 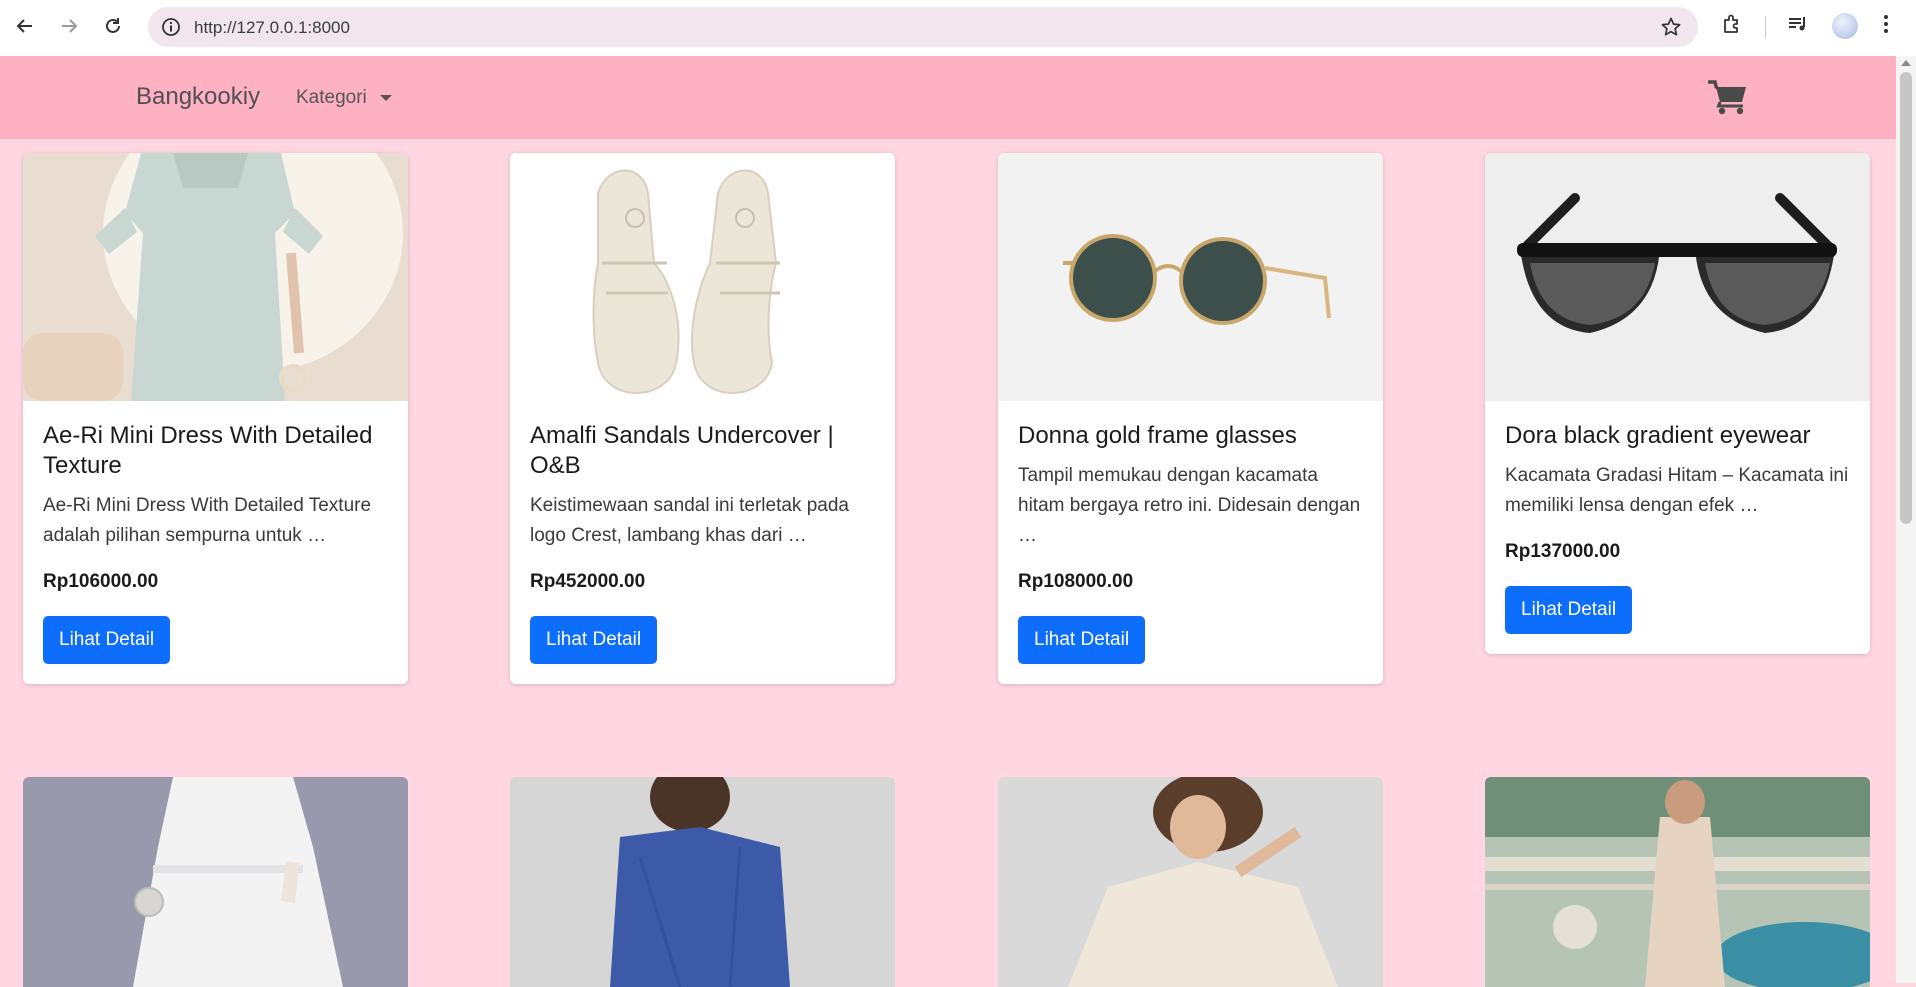 I want to click on product-price: Rp452000.00, so click(x=588, y=581).